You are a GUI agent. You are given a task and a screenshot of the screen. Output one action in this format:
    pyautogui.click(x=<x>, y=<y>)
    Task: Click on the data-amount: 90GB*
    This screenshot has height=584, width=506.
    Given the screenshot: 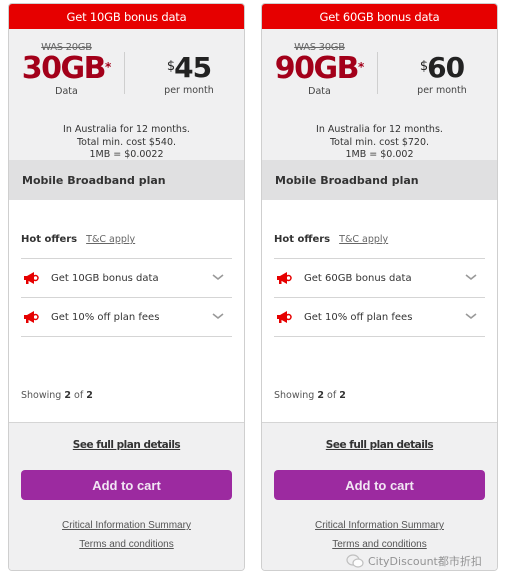 What is the action you would take?
    pyautogui.click(x=319, y=69)
    